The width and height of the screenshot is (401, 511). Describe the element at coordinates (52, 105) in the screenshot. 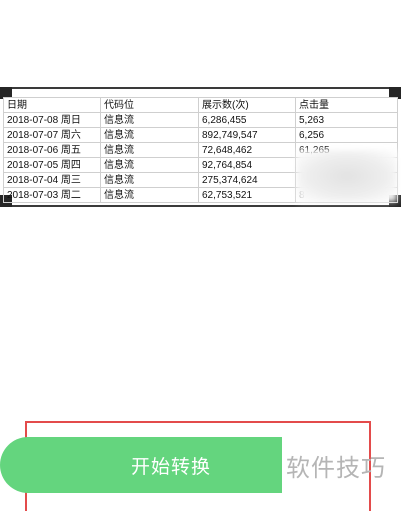

I see `header-date: 日期` at that location.